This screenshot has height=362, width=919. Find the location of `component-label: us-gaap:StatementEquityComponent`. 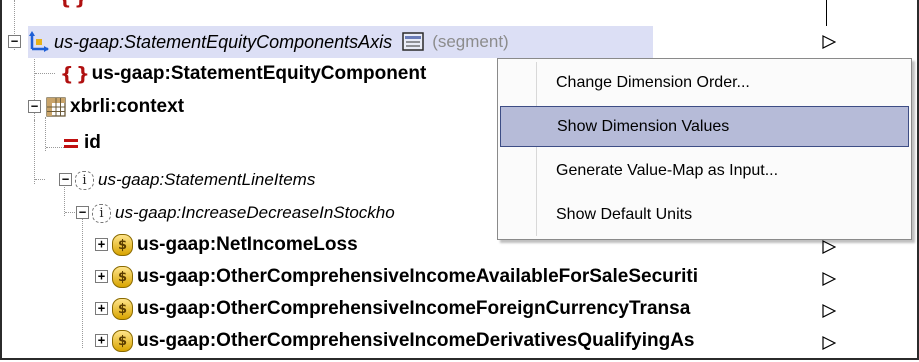

component-label: us-gaap:StatementEquityComponent is located at coordinates (259, 73).